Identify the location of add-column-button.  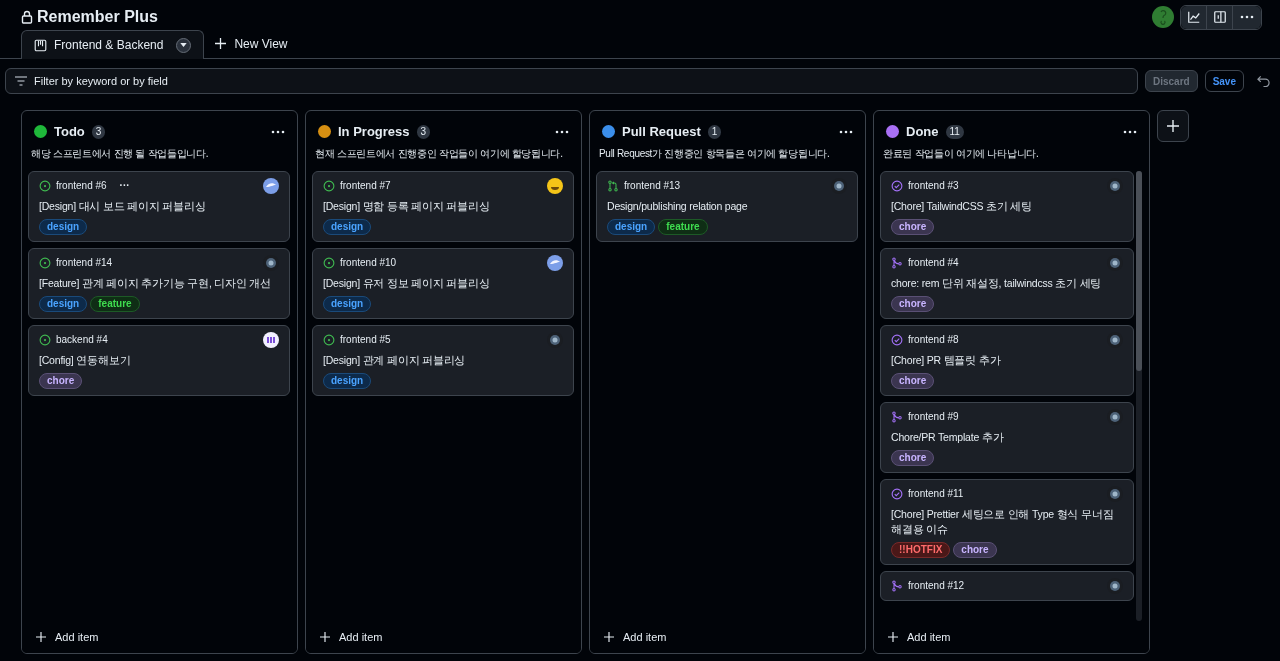
(1173, 126).